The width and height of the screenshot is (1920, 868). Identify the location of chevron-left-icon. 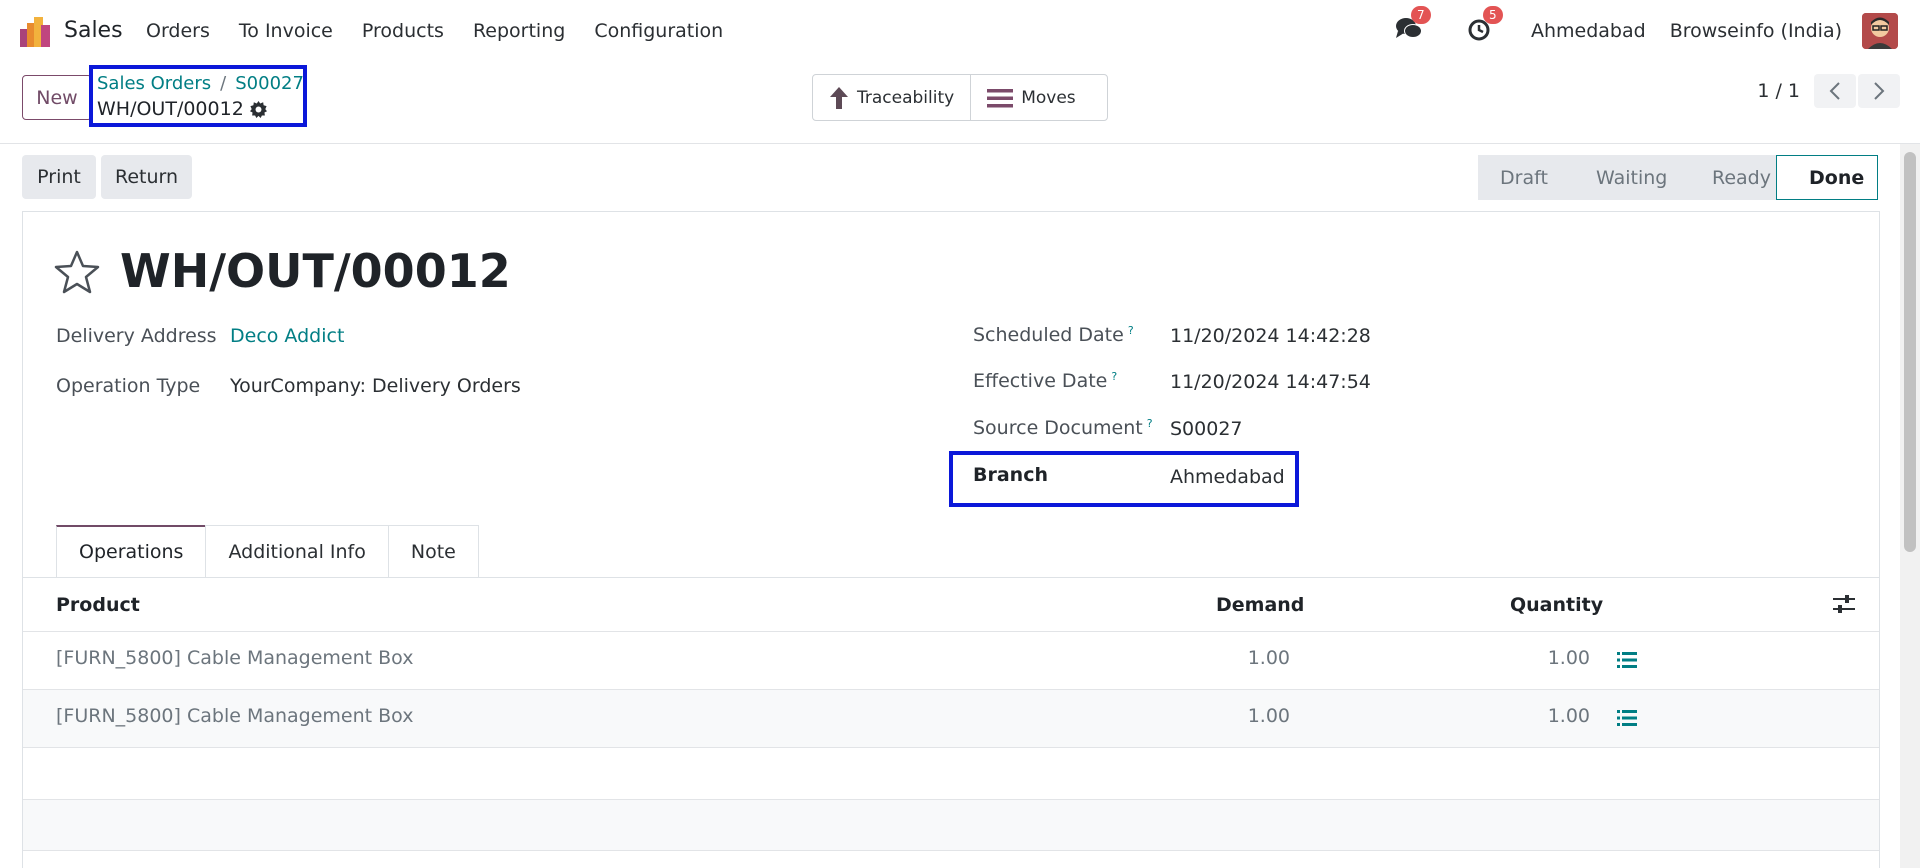
(1834, 91).